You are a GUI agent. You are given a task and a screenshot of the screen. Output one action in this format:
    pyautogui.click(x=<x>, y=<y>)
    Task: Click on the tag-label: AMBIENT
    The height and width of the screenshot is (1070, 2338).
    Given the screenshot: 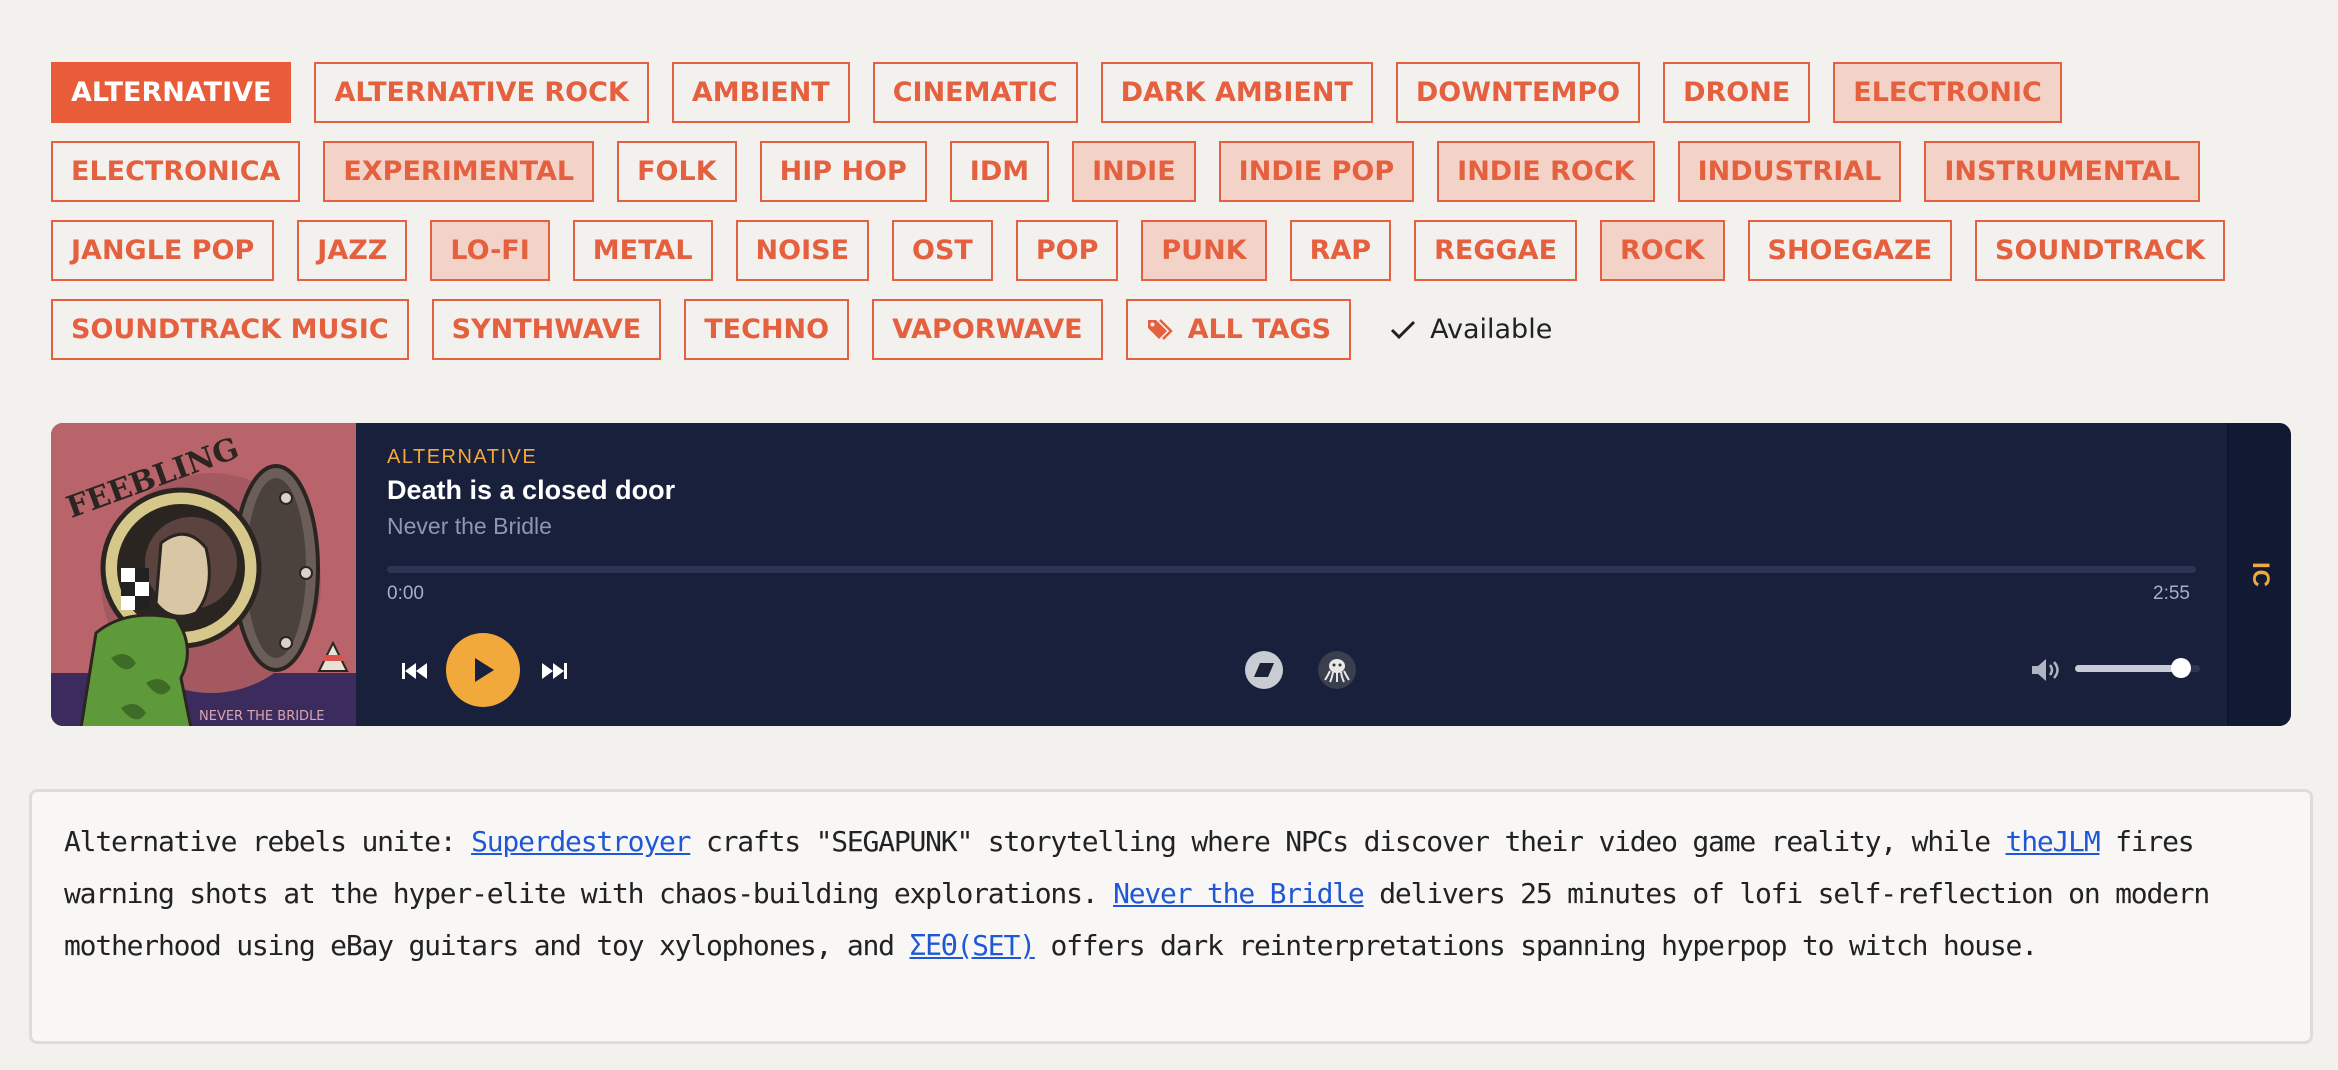 What is the action you would take?
    pyautogui.click(x=760, y=92)
    